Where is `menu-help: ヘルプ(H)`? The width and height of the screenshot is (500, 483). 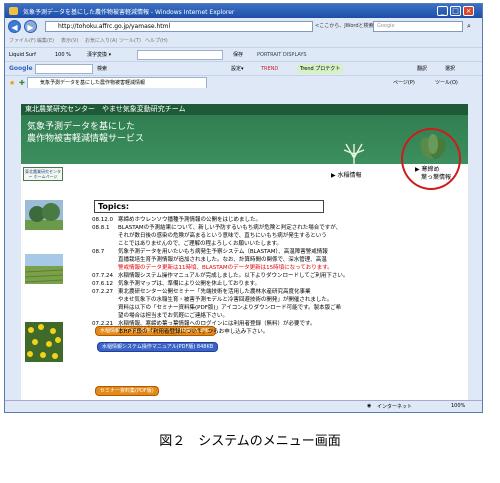
menu-help: ヘルプ(H) is located at coordinates (156, 40).